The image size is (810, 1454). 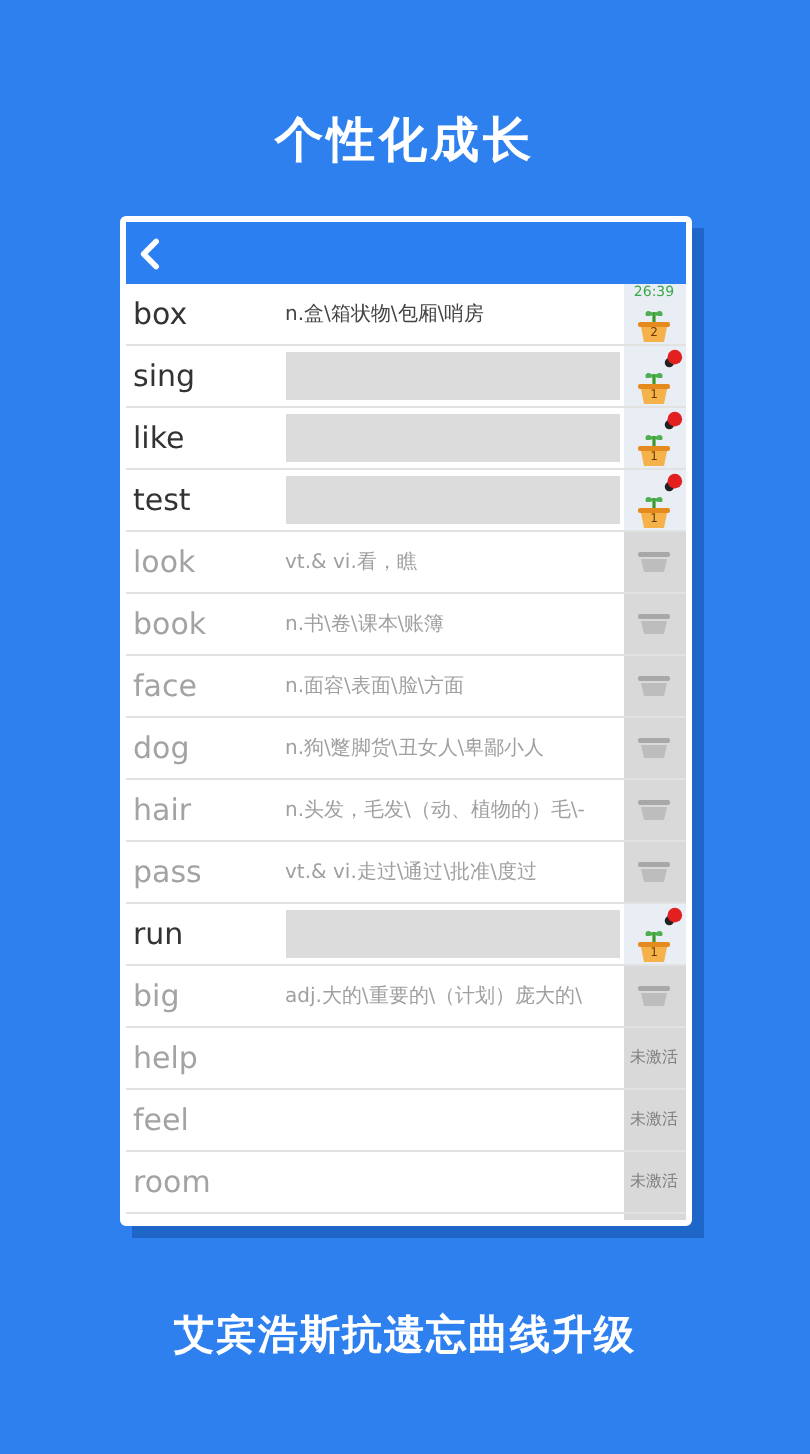 What do you see at coordinates (434, 997) in the screenshot?
I see `meaning-text: adj.大的\重要的\（计划）庞大的\` at bounding box center [434, 997].